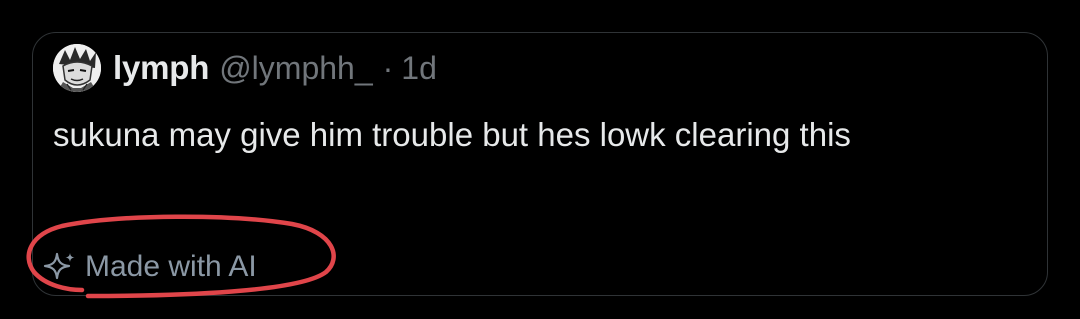 The image size is (1080, 319). What do you see at coordinates (419, 68) in the screenshot?
I see `post-timestamp: 1d` at bounding box center [419, 68].